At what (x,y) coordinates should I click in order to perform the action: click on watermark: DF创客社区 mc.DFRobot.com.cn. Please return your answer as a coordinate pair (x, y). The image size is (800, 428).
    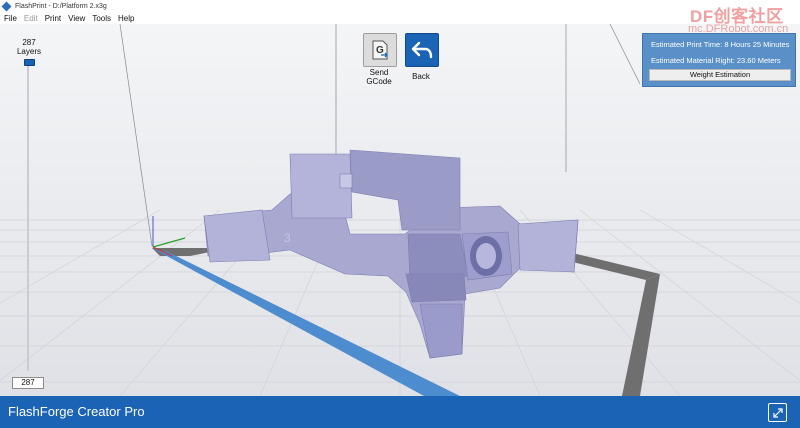
    Looking at the image, I should click on (744, 18).